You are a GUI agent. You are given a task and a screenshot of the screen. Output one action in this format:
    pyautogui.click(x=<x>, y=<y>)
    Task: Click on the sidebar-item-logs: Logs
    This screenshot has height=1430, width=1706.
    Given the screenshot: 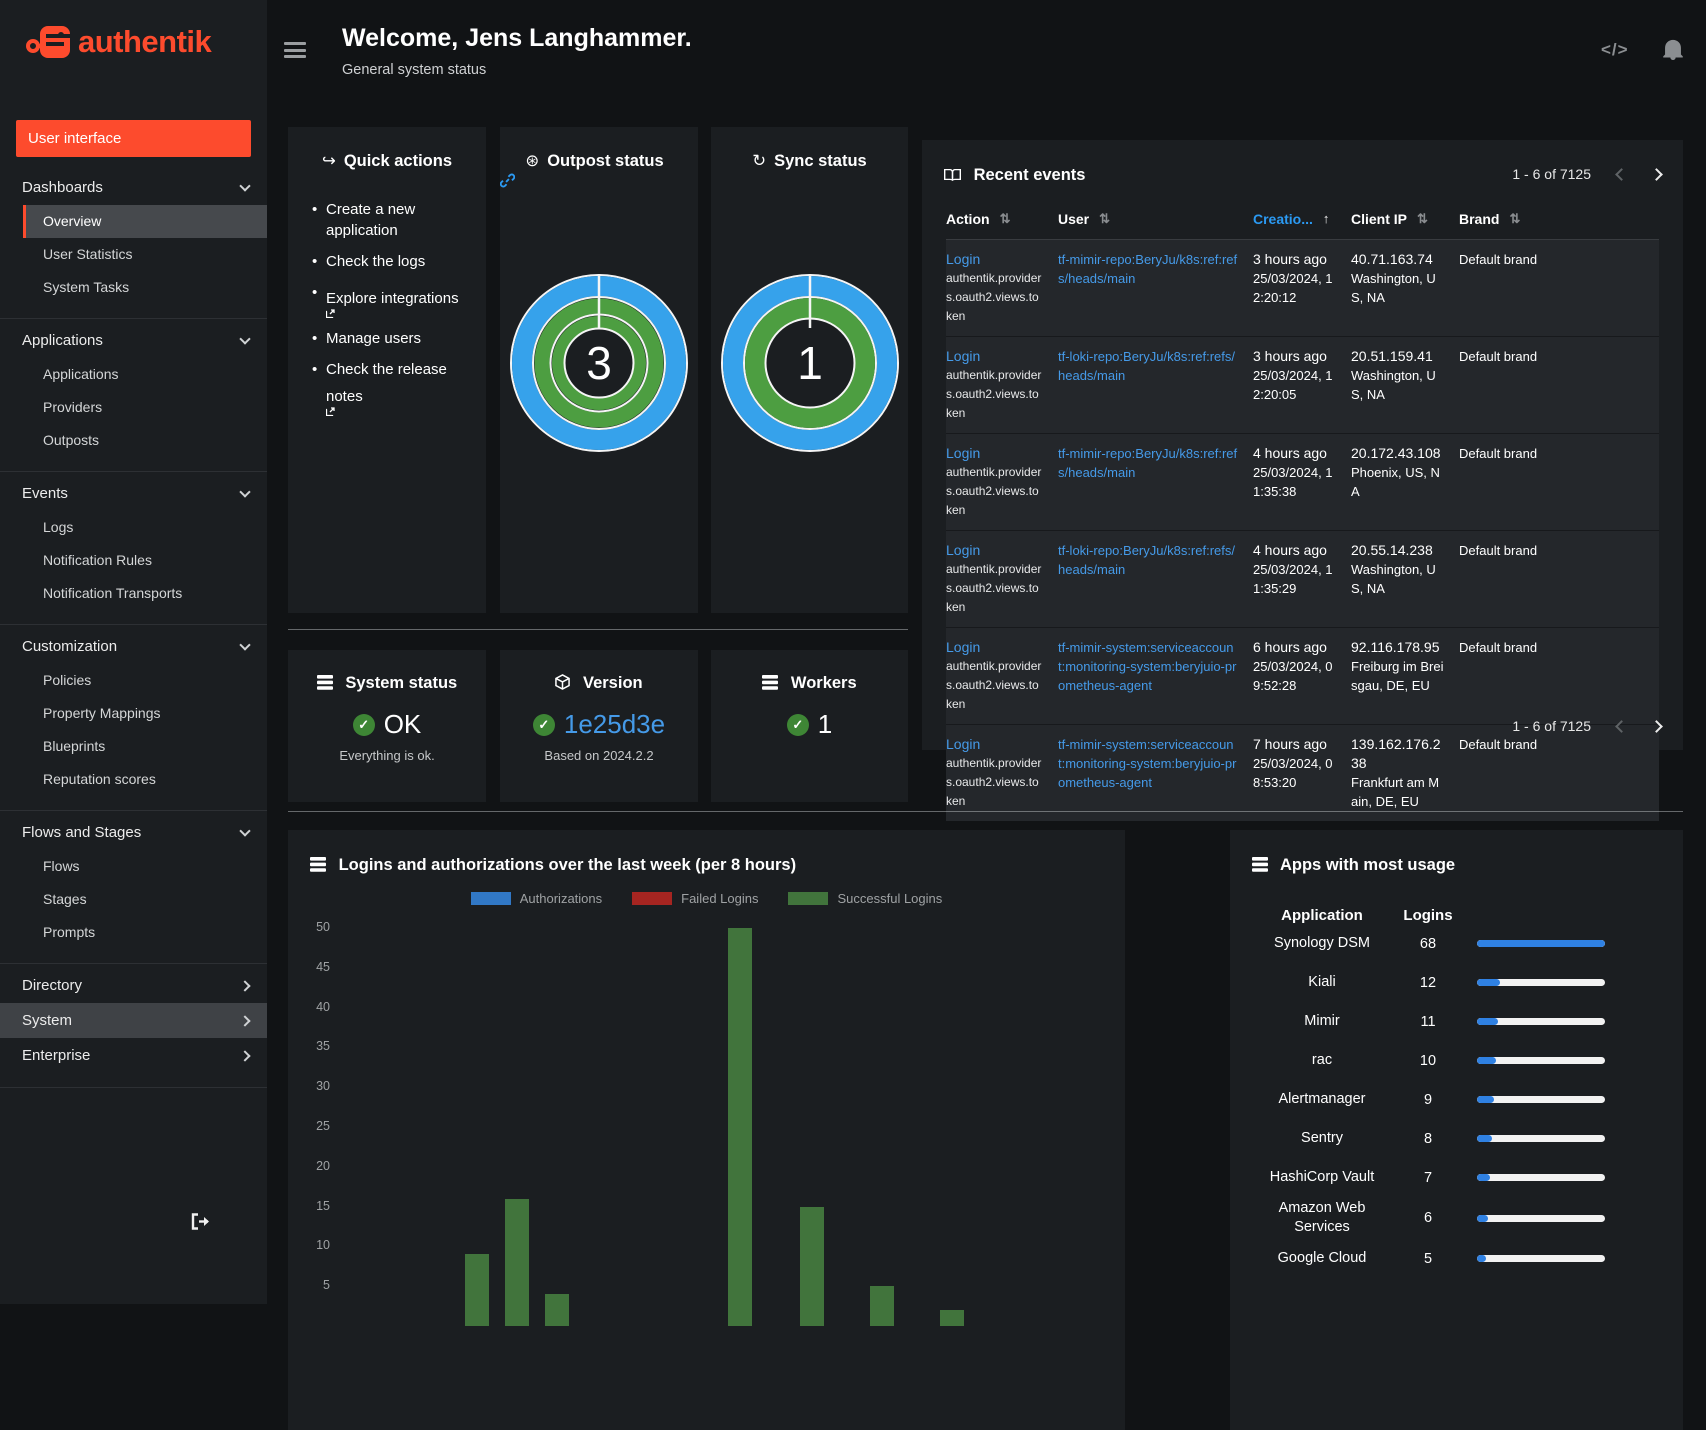 What is the action you would take?
    pyautogui.click(x=133, y=527)
    